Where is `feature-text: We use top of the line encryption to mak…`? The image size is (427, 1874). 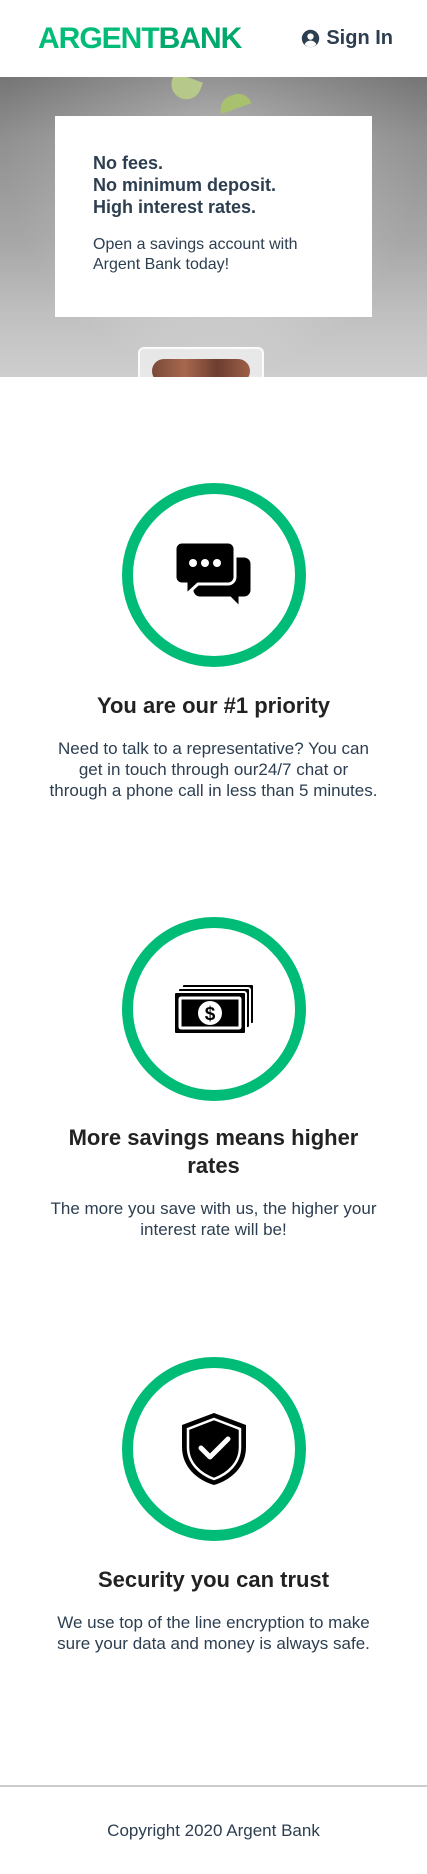 feature-text: We use top of the line encryption to mak… is located at coordinates (213, 1633).